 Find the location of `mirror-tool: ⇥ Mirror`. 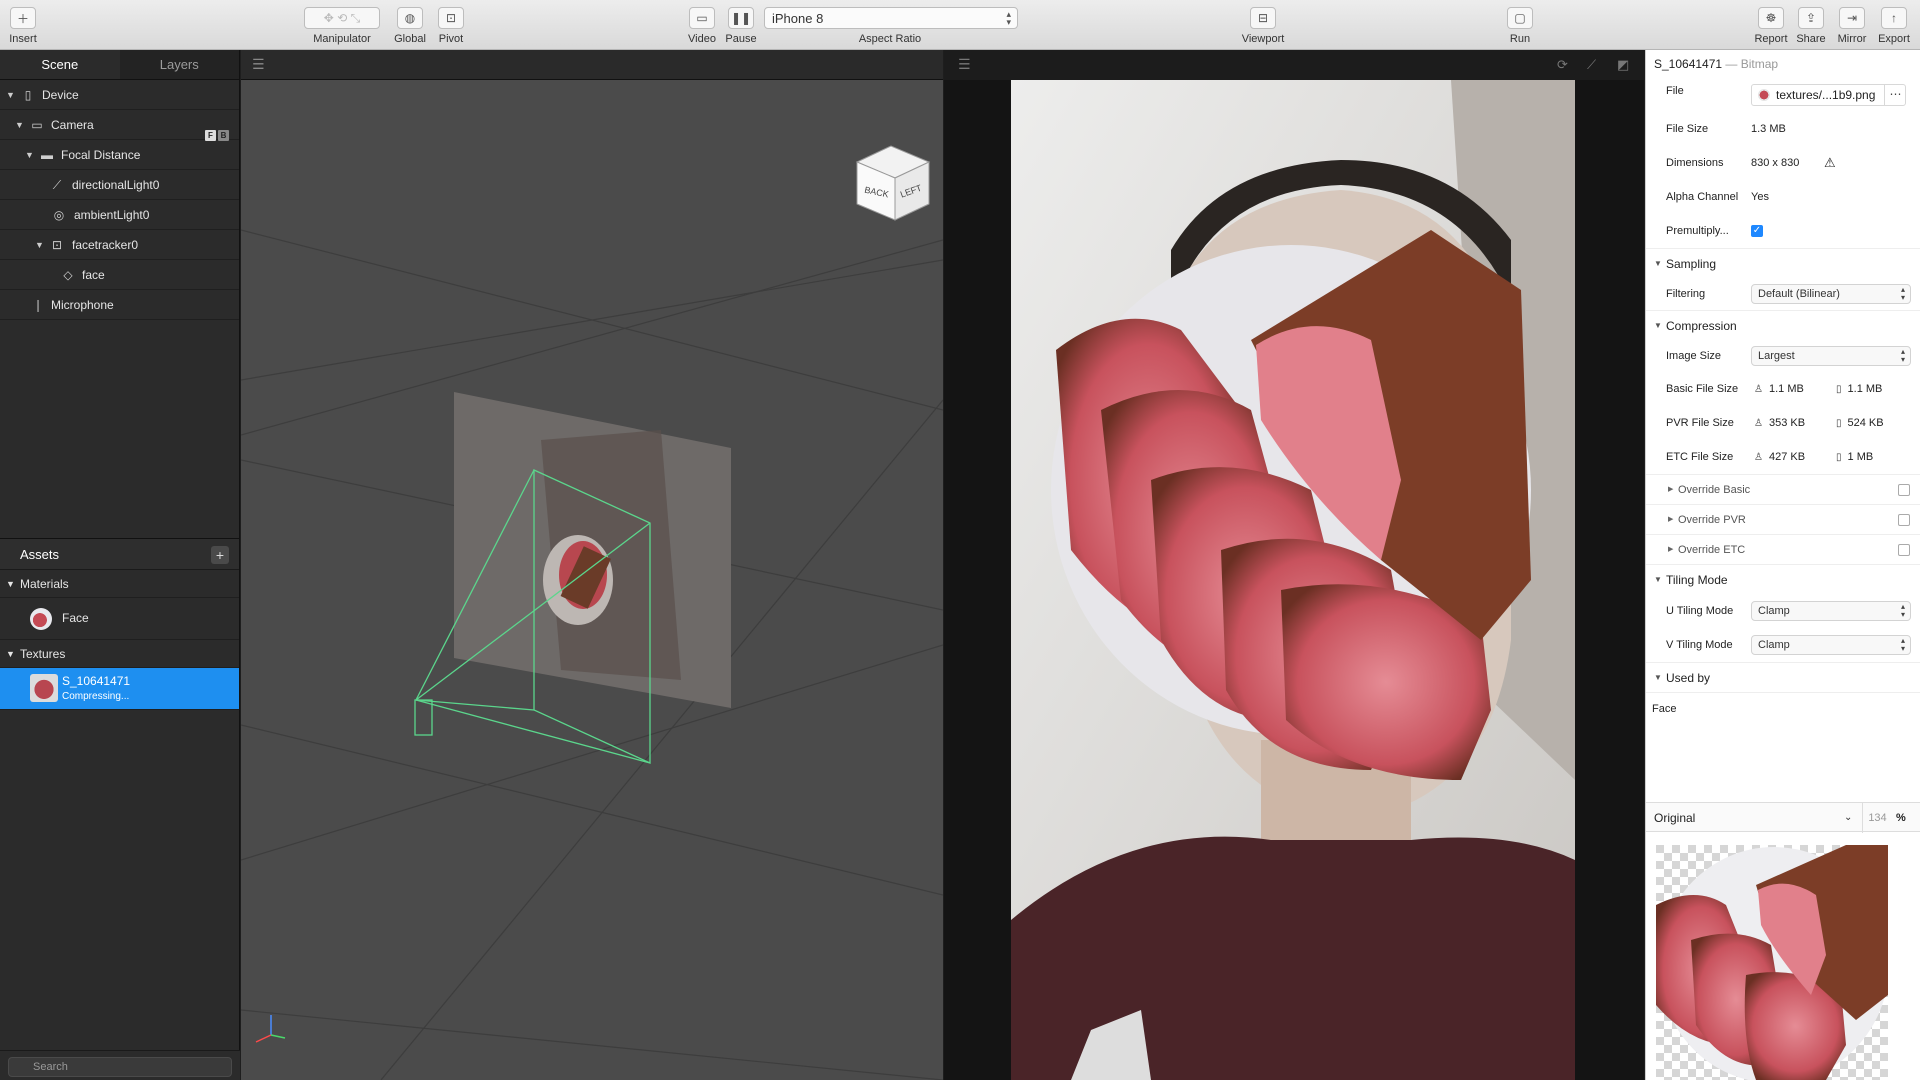

mirror-tool: ⇥ Mirror is located at coordinates (1852, 26).